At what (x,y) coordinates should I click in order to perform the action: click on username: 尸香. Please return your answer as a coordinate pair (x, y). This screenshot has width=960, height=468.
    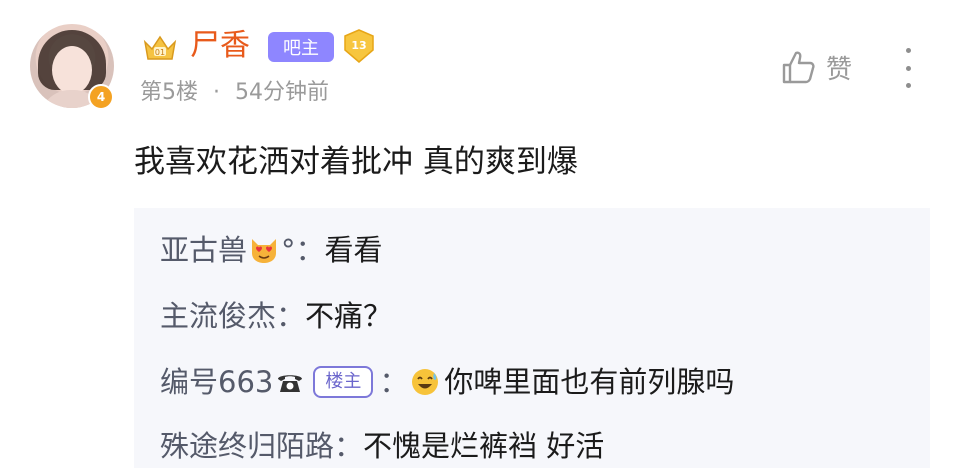
    Looking at the image, I should click on (220, 46).